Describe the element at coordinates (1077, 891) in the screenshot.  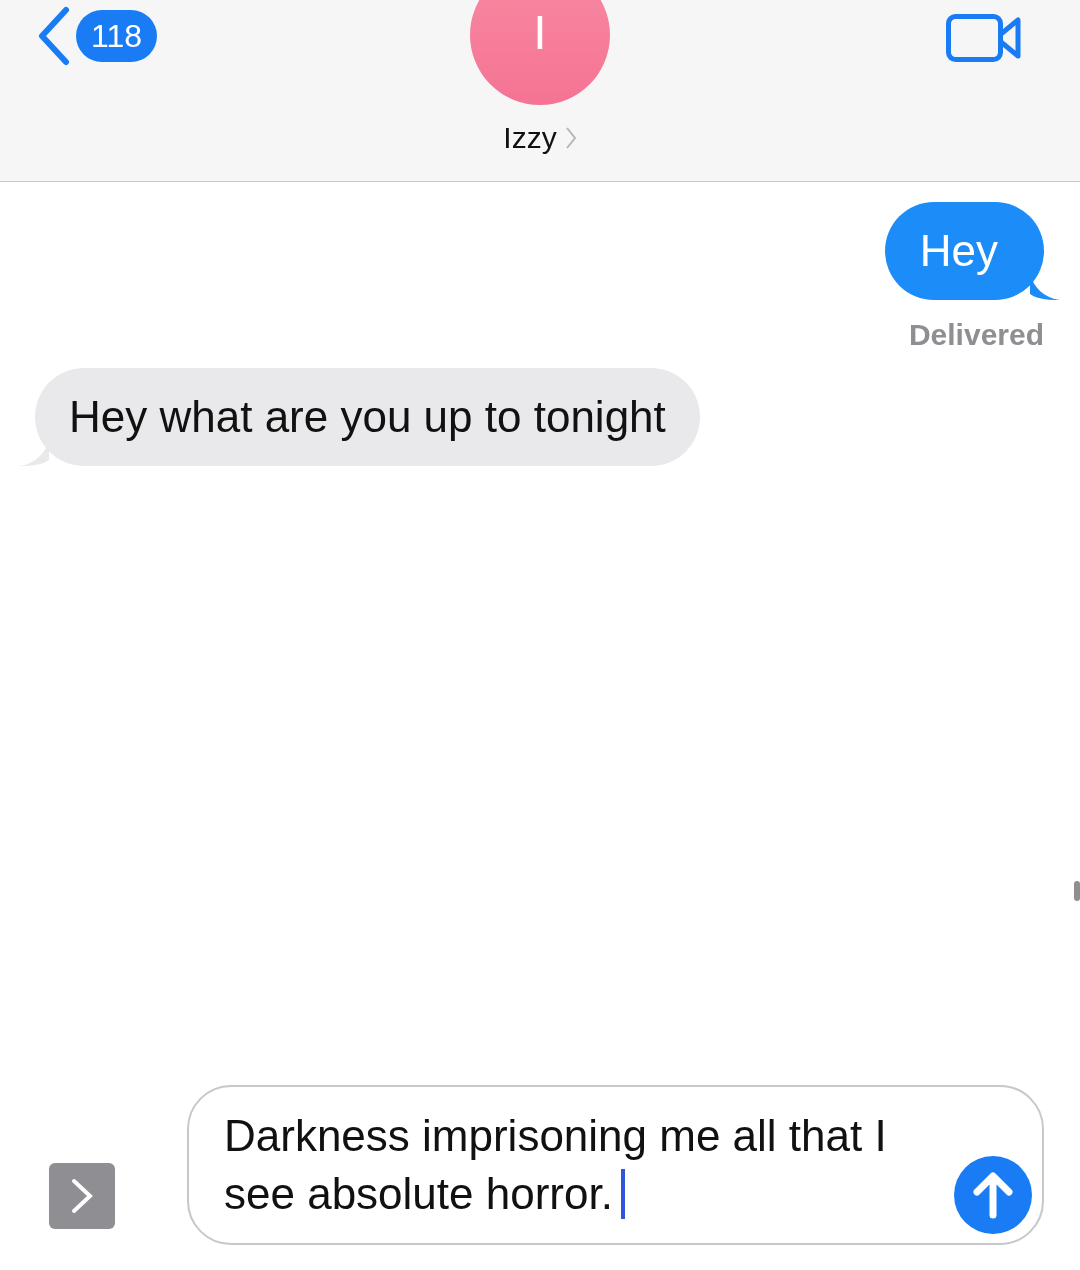
I see `scroll-indicator` at that location.